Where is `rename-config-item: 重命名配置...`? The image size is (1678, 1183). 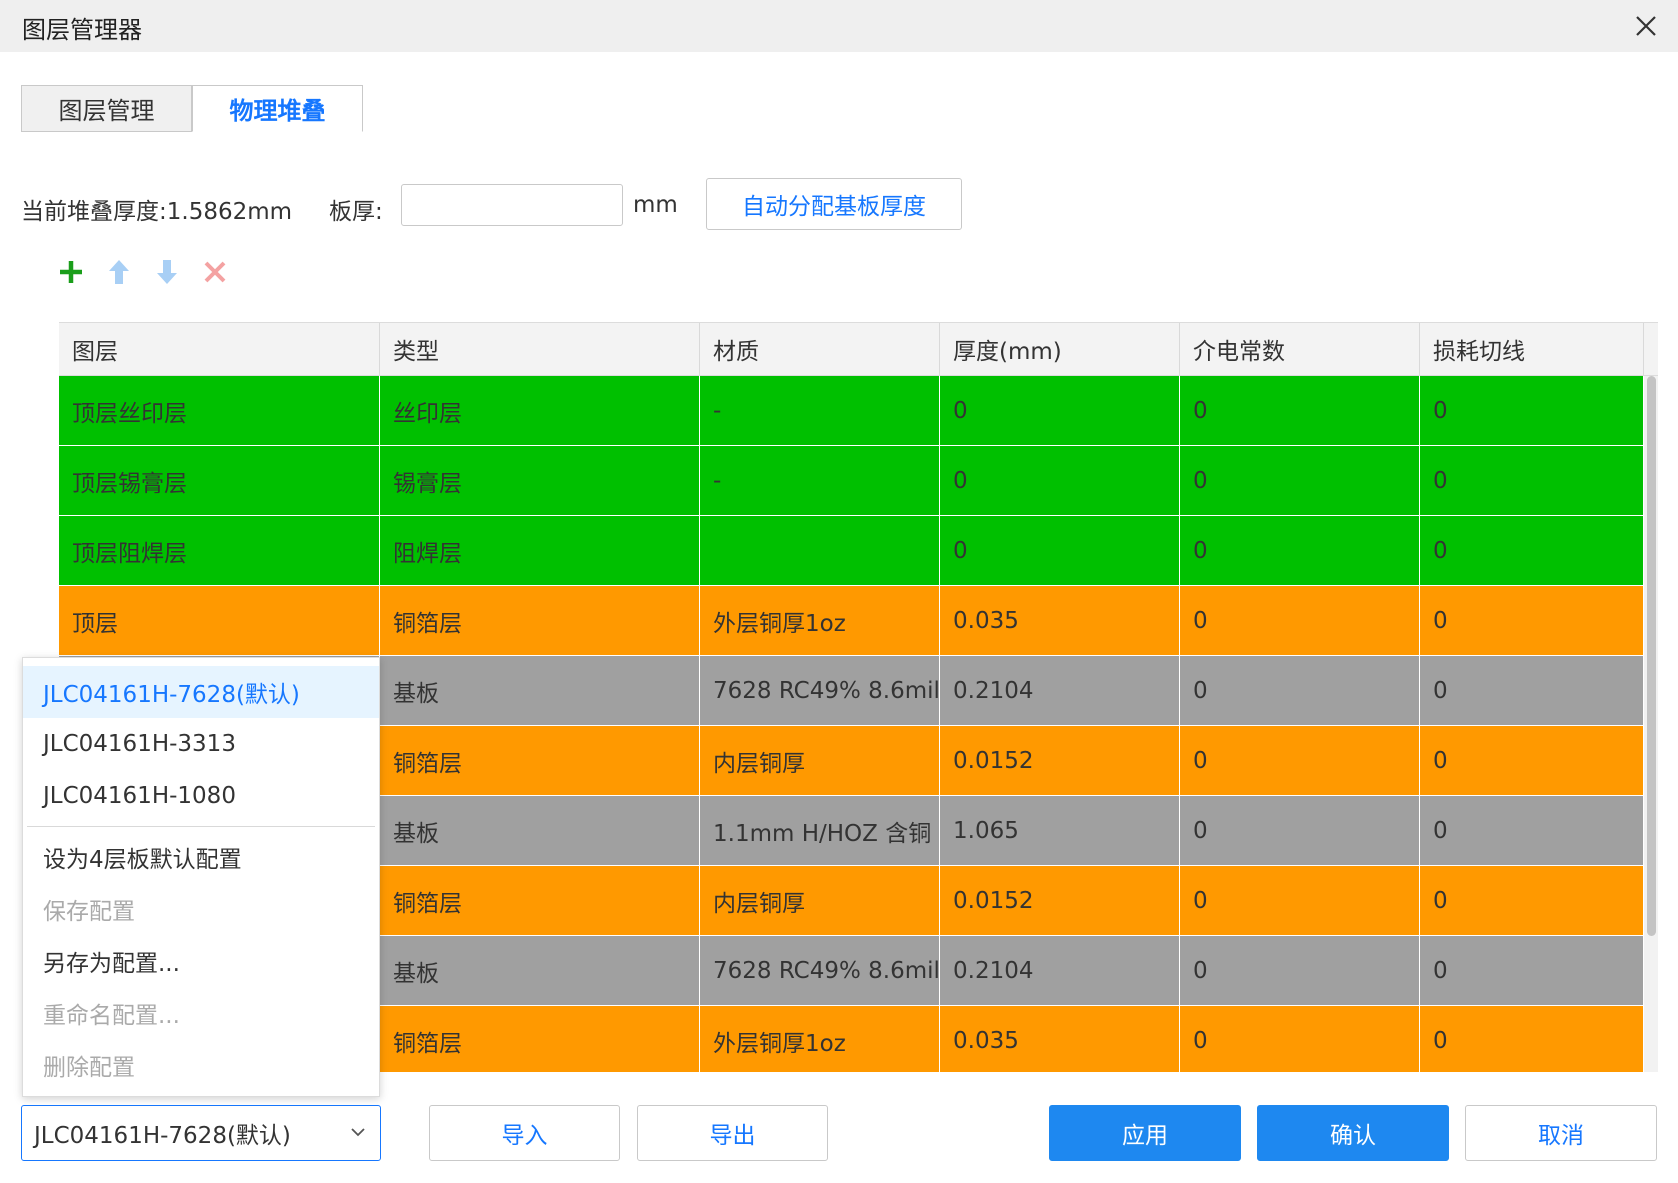 rename-config-item: 重命名配置... is located at coordinates (111, 1016).